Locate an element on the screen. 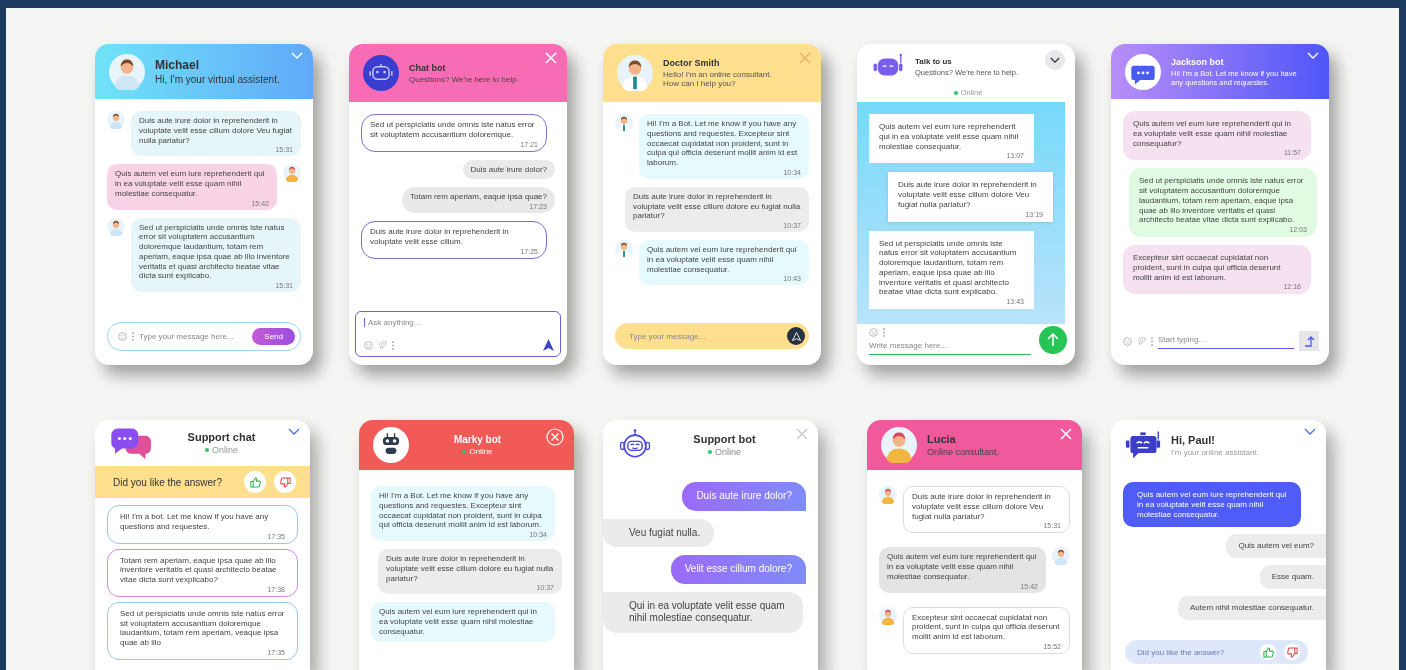 The image size is (1406, 670). message-text: Totam rem aperiam, eaque ipsa quae? is located at coordinates (478, 197).